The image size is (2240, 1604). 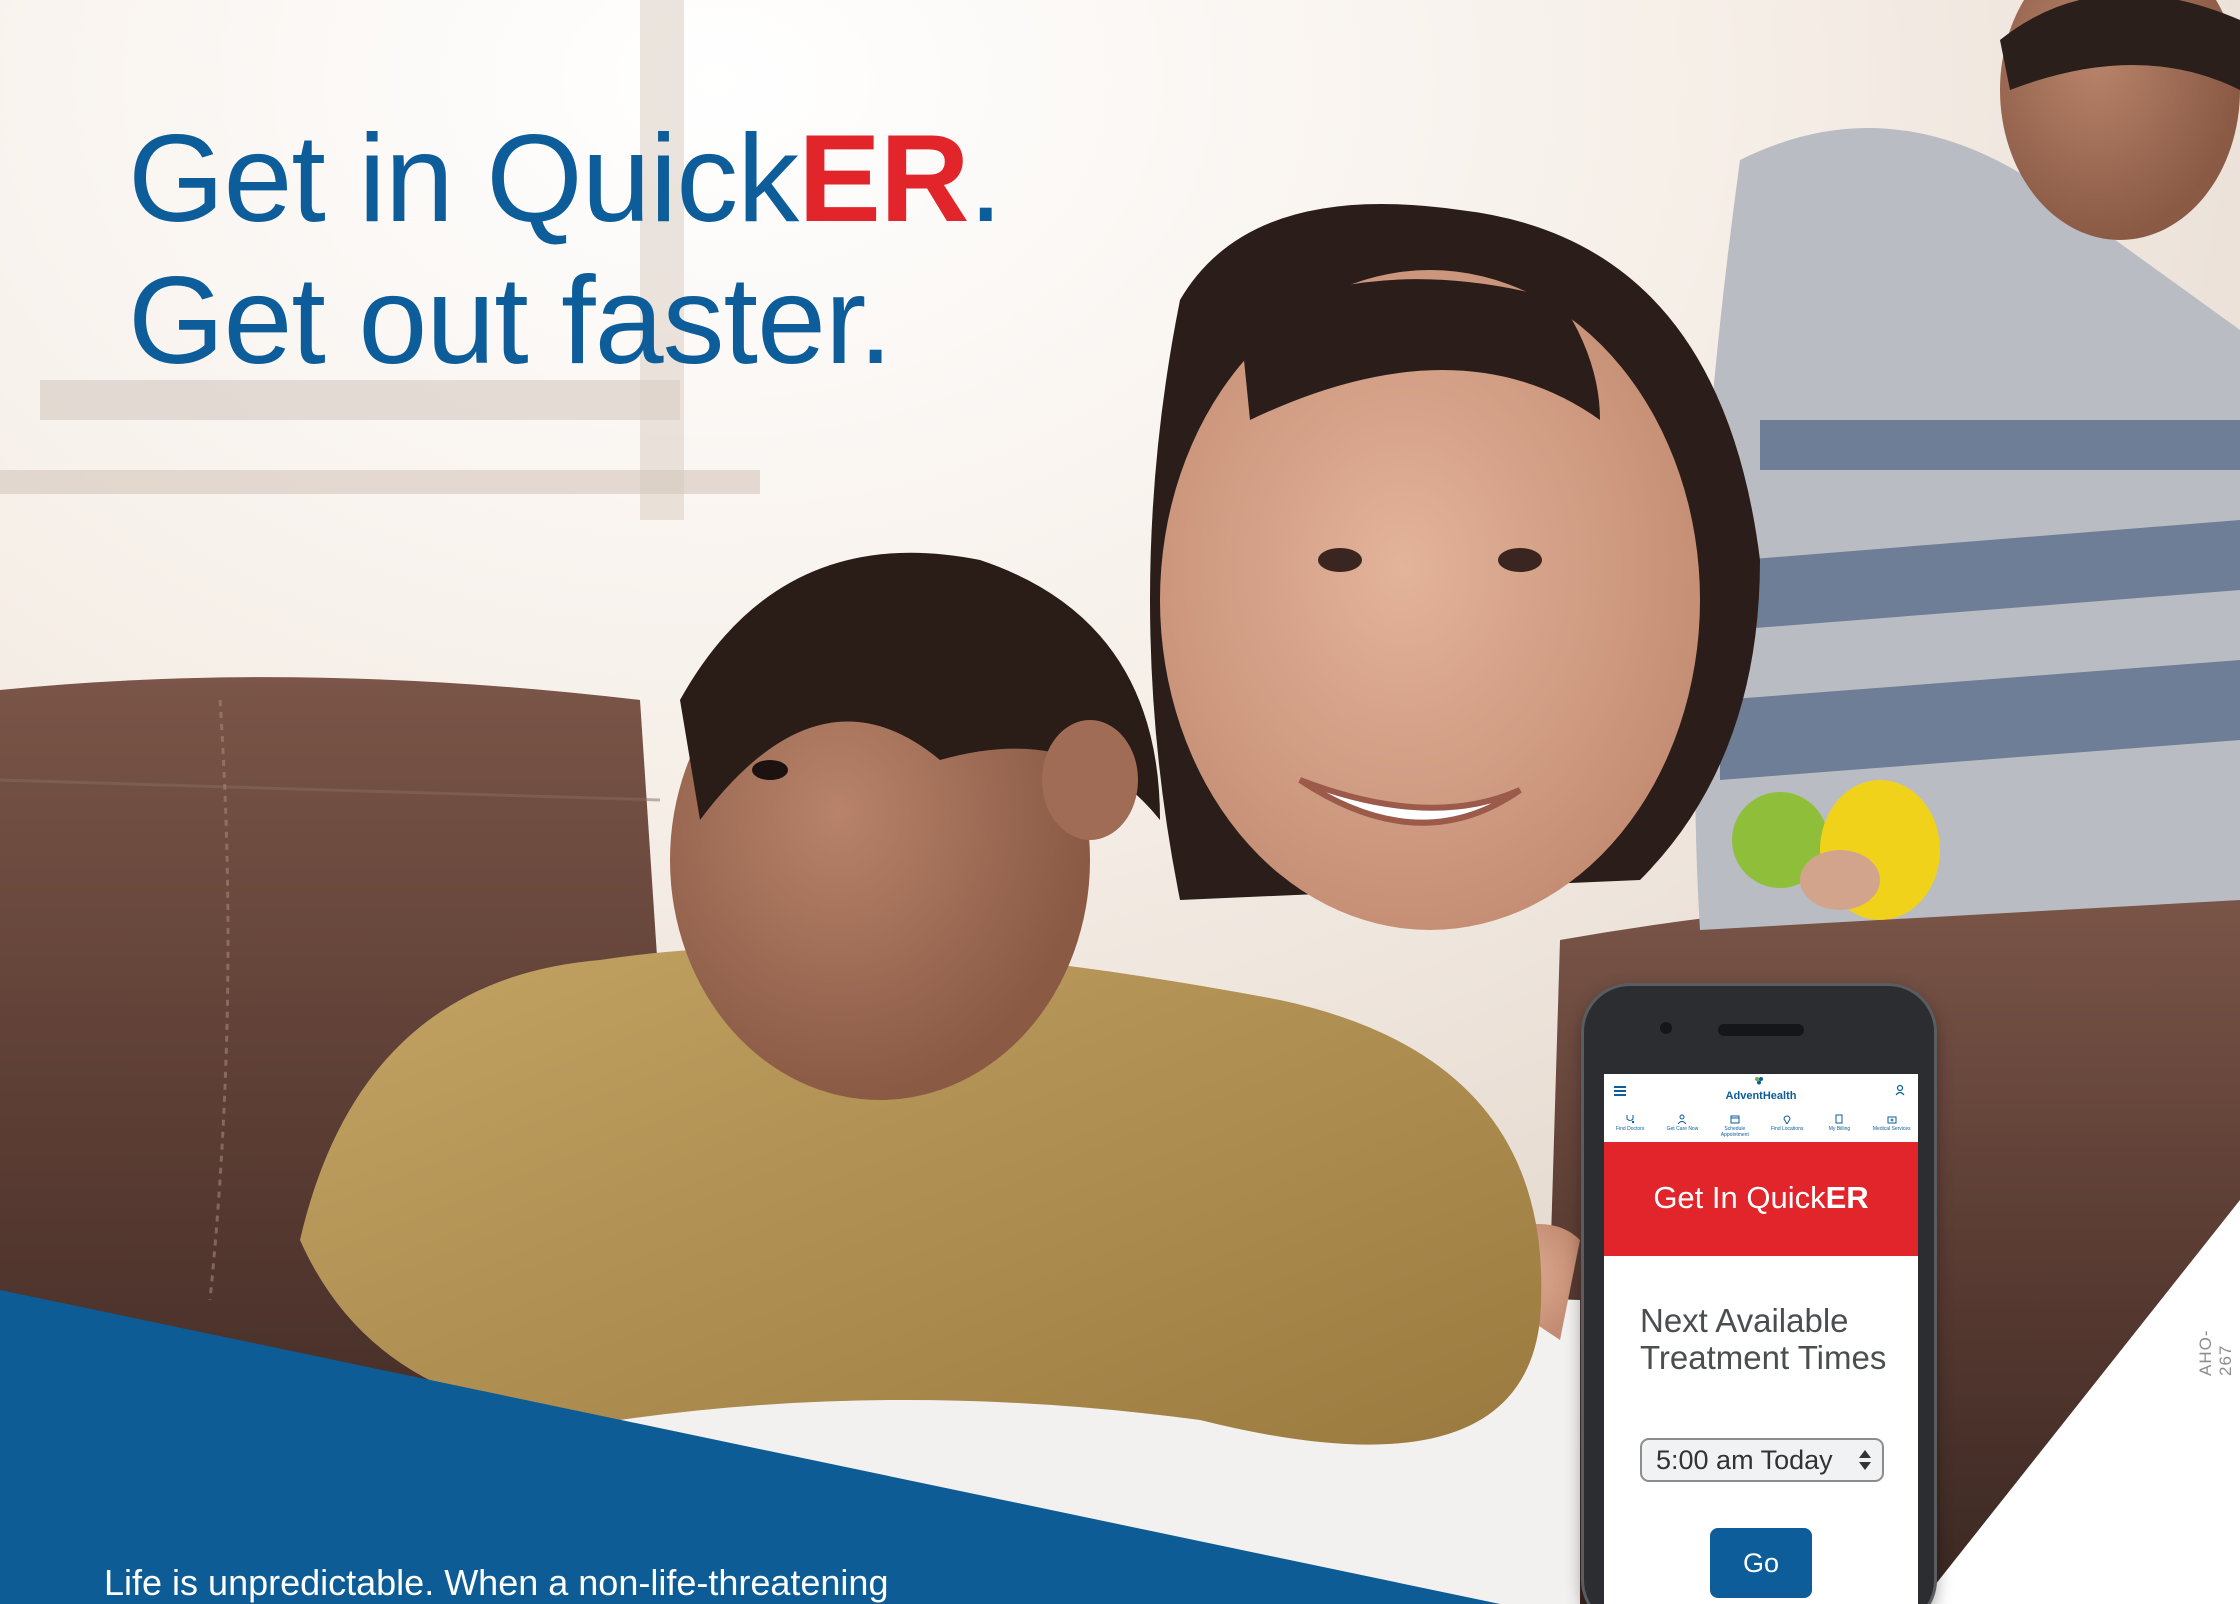 What do you see at coordinates (1682, 1125) in the screenshot?
I see `nav-item-get-care-now: Get Care Now` at bounding box center [1682, 1125].